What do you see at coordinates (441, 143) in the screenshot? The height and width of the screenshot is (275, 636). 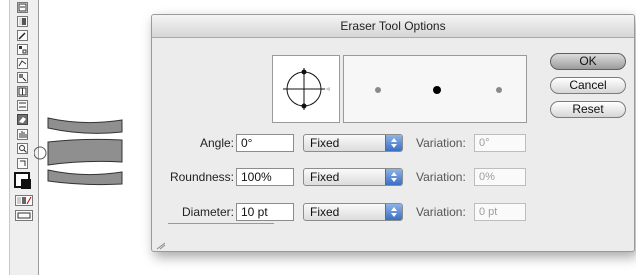 I see `angle-variation-label: Variation:` at bounding box center [441, 143].